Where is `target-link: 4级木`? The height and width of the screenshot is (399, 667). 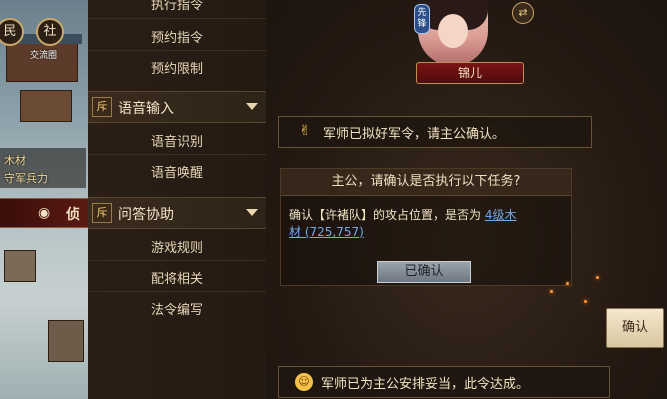
target-link: 4级木 is located at coordinates (501, 215).